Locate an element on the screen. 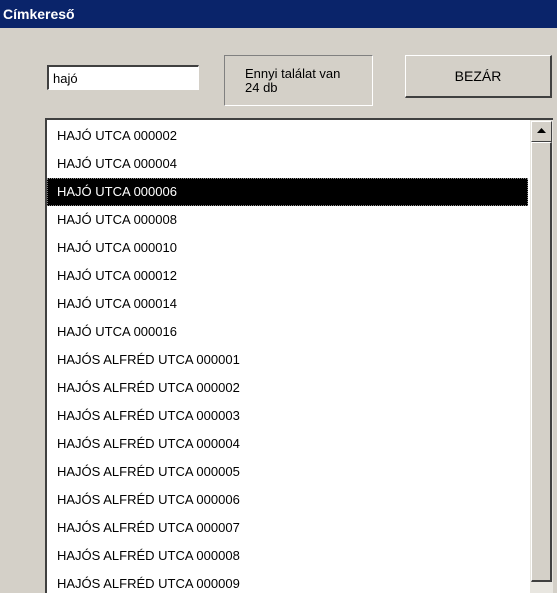 The height and width of the screenshot is (593, 557). result-count-box: Ennyi találat van 24 db is located at coordinates (298, 80).